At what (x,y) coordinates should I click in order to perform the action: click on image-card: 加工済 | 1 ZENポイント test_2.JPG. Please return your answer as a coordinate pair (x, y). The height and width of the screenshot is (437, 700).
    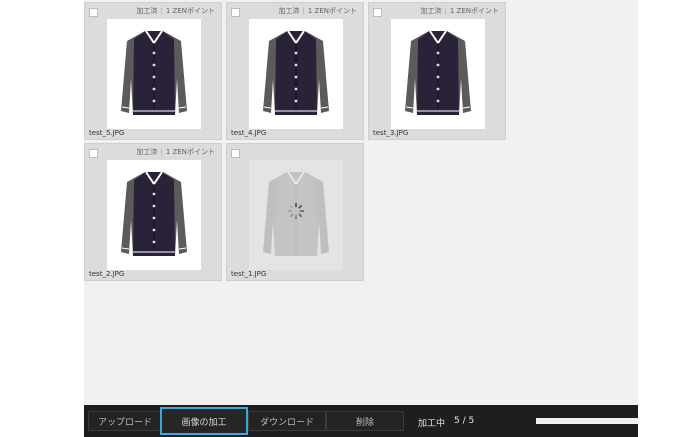
    Looking at the image, I should click on (153, 212).